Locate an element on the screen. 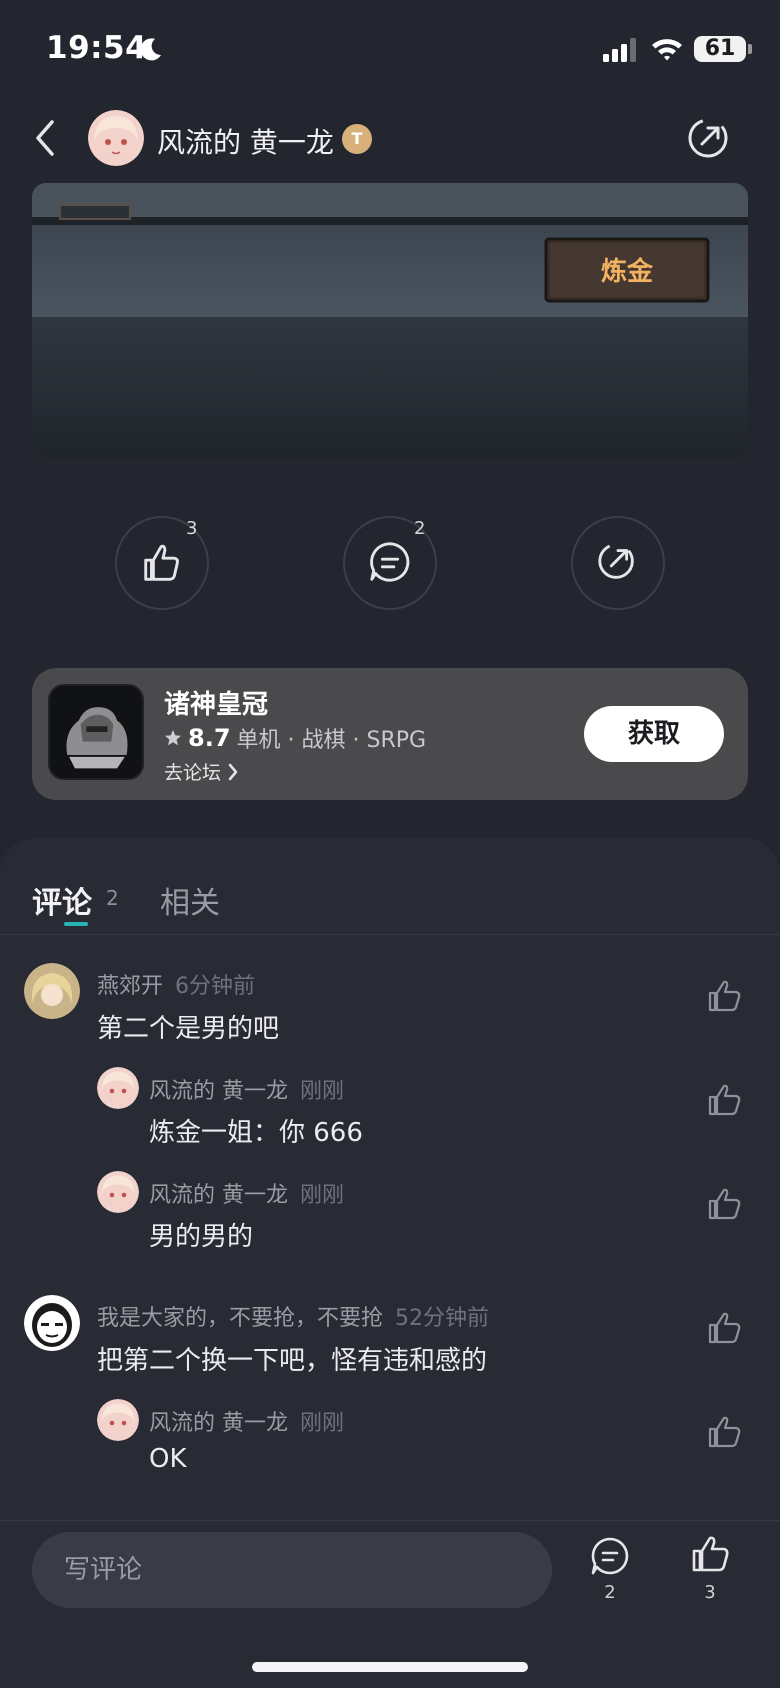 The width and height of the screenshot is (780, 1688). signal-icon is located at coordinates (619, 50).